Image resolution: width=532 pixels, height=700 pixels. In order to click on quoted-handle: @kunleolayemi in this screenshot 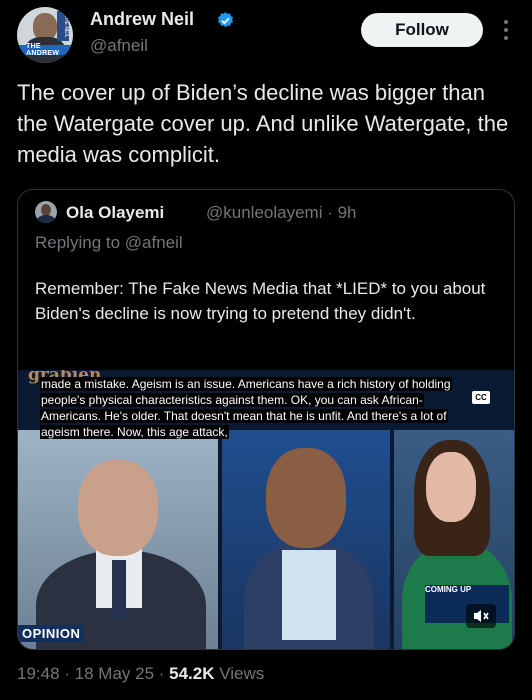, I will do `click(264, 212)`.